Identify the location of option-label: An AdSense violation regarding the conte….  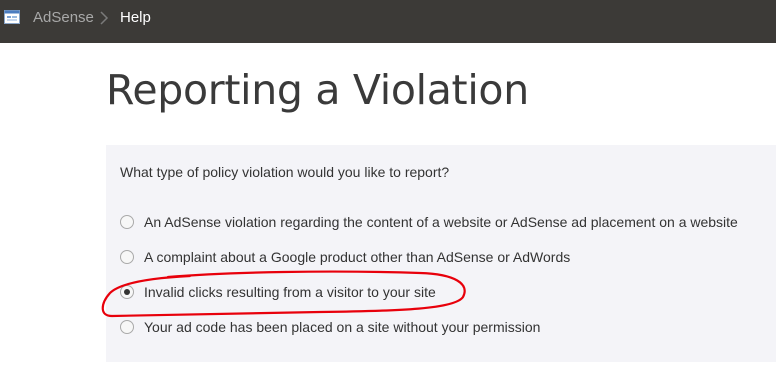
(441, 222).